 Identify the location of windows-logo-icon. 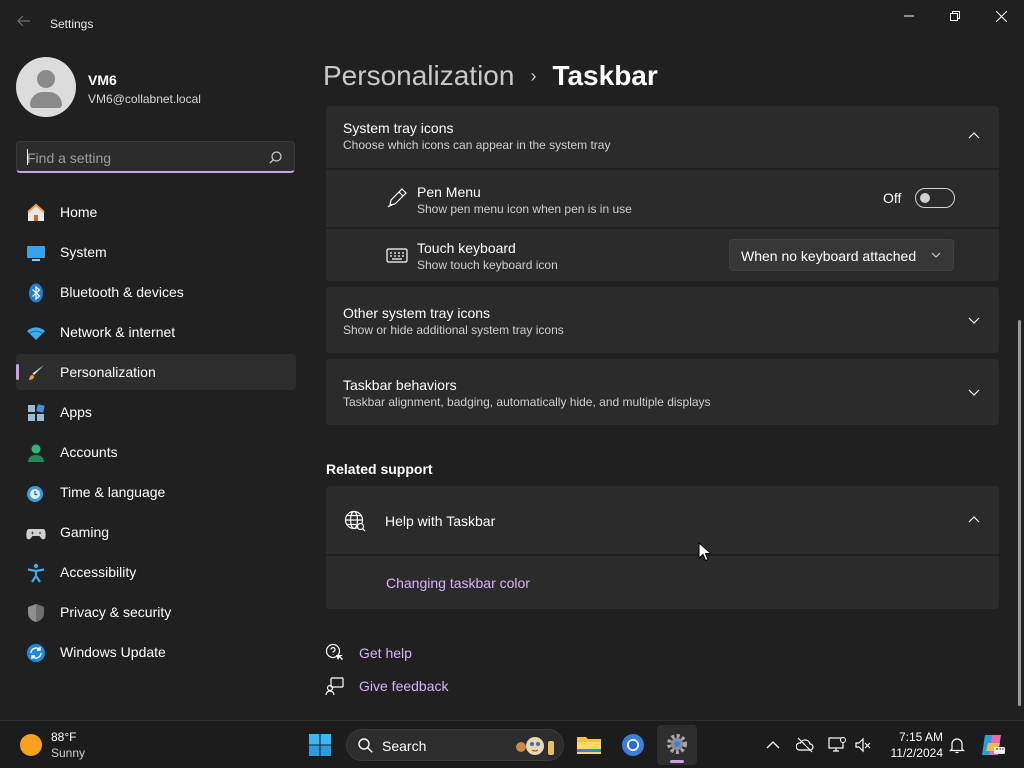
(320, 745).